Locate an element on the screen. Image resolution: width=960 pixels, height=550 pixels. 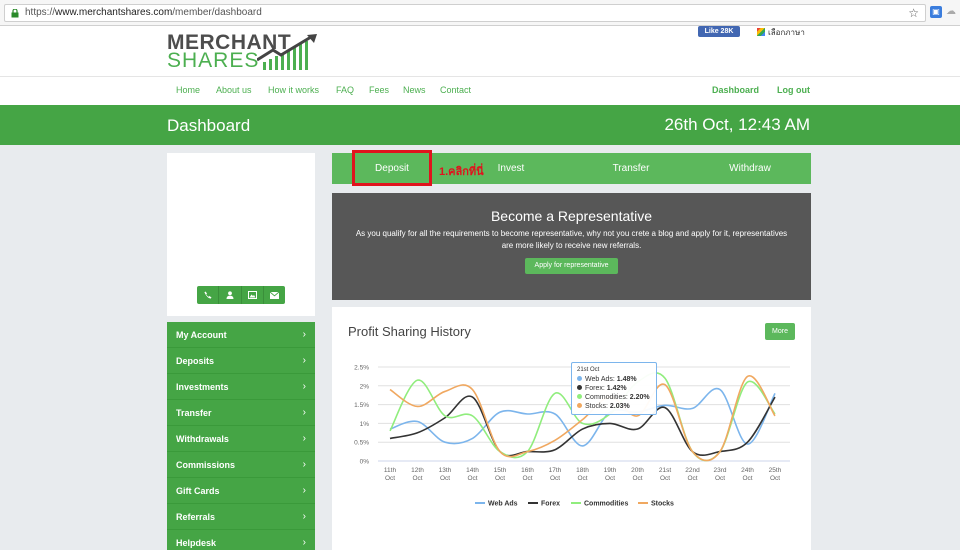
x-tick-label: 13th is located at coordinates (445, 470).